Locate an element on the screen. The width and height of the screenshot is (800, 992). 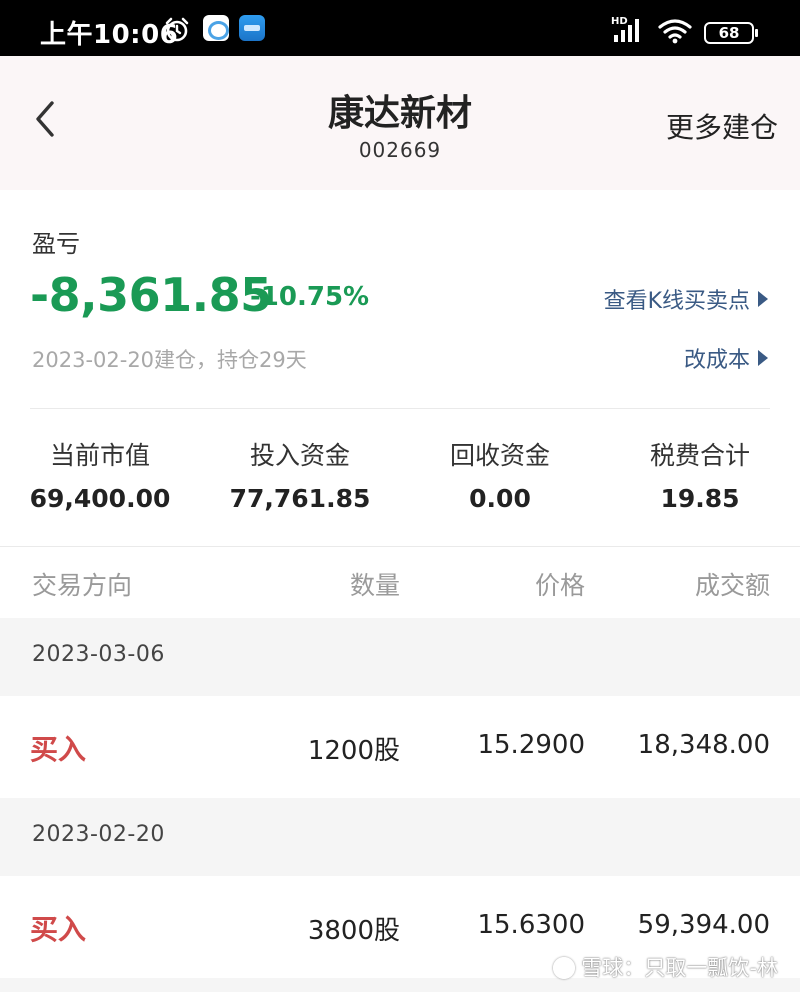
stat-value: 19.85 is located at coordinates (700, 498).